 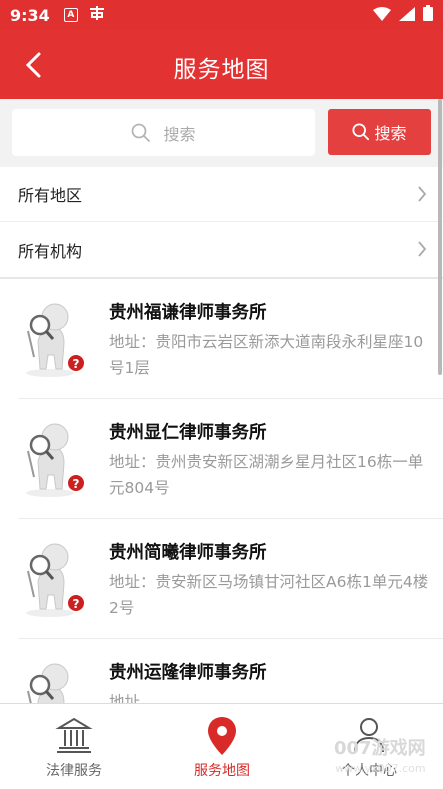 I want to click on search-placeholder: 搜索, so click(x=179, y=134).